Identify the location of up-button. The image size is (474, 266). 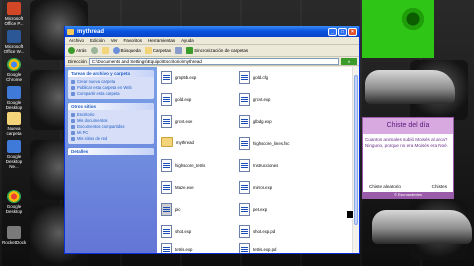
(105, 50).